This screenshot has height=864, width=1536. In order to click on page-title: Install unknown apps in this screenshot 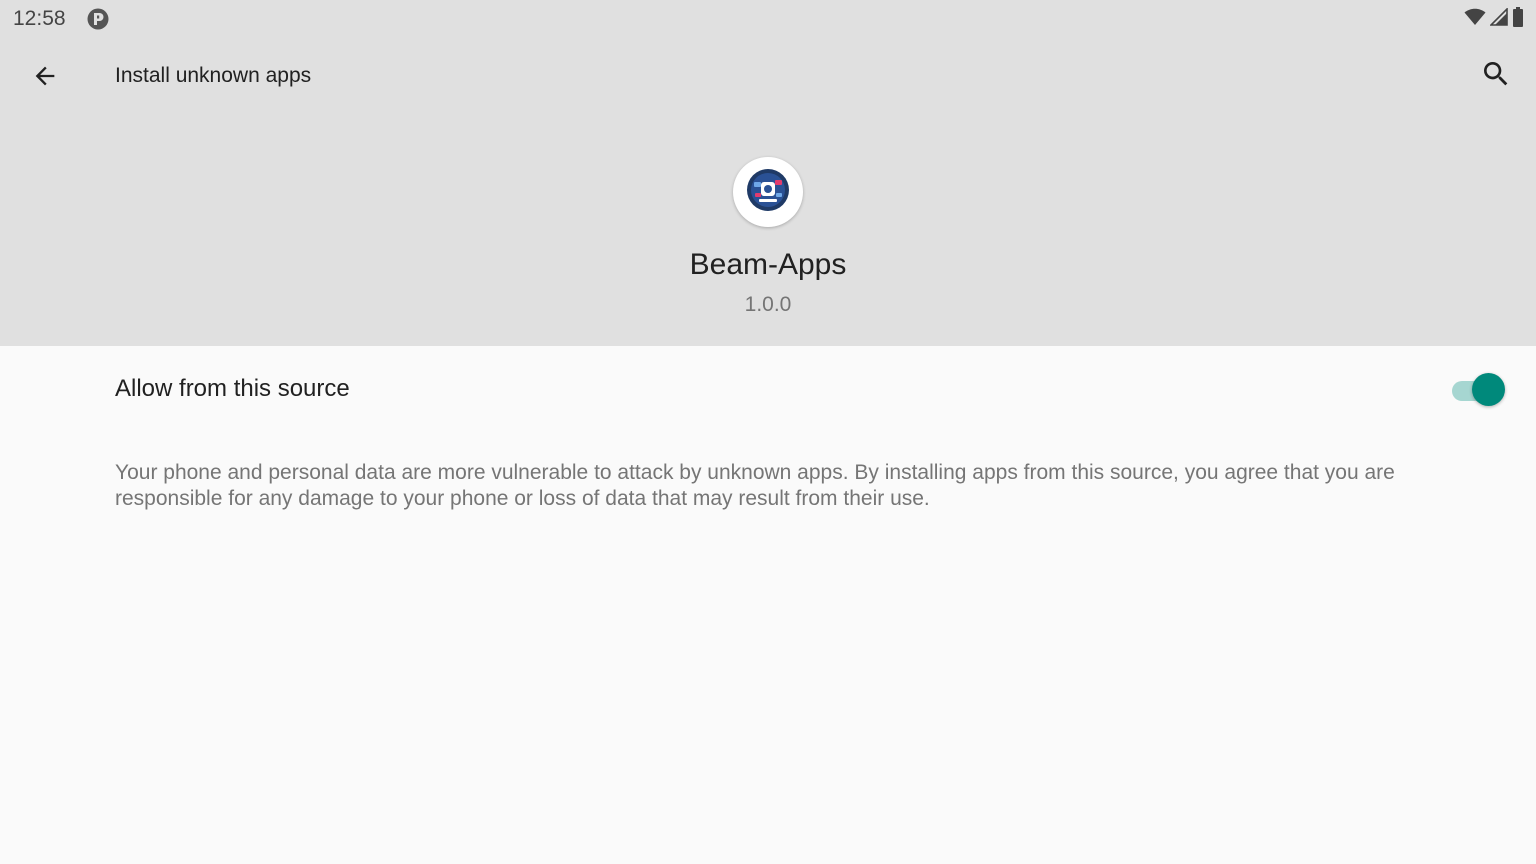, I will do `click(213, 75)`.